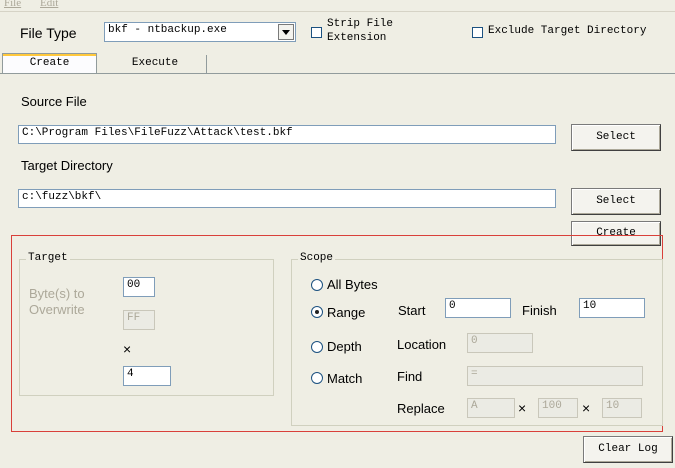  I want to click on start-input: 0, so click(478, 308).